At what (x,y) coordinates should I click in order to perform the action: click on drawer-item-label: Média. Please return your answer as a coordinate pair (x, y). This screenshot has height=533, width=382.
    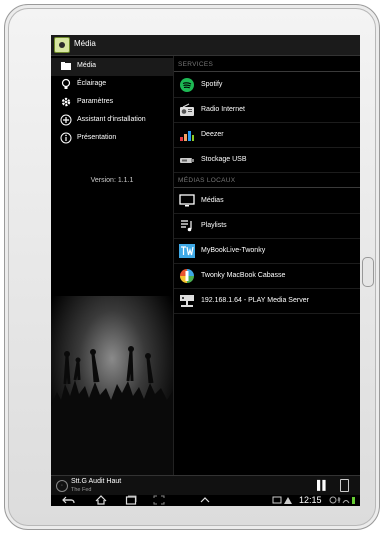
    Looking at the image, I should click on (87, 65).